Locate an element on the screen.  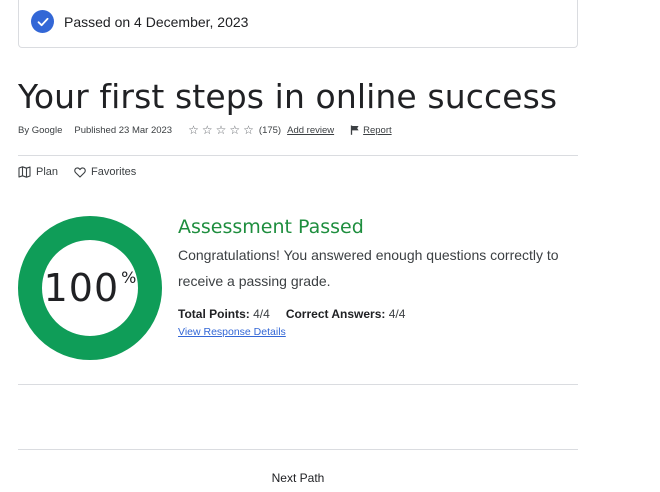
score-summary: Total Points: 4/4 Correct Answers: 4/4 is located at coordinates (378, 314).